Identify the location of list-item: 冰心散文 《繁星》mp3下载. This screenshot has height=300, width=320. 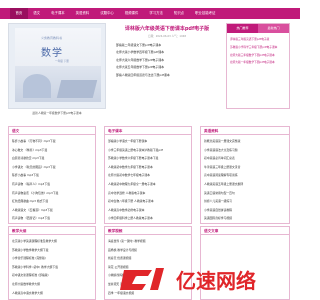
(52, 150).